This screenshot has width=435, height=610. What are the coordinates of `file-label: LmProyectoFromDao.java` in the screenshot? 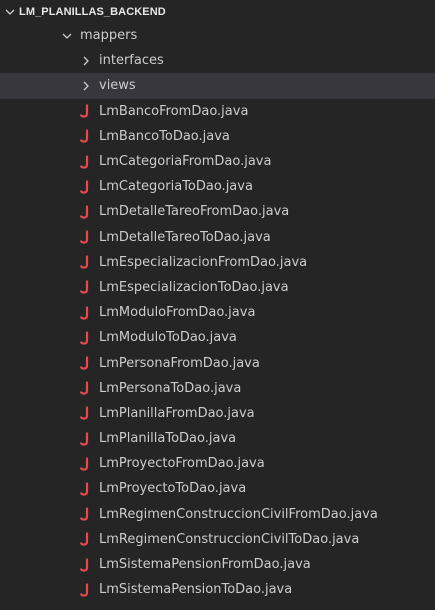 It's located at (182, 464).